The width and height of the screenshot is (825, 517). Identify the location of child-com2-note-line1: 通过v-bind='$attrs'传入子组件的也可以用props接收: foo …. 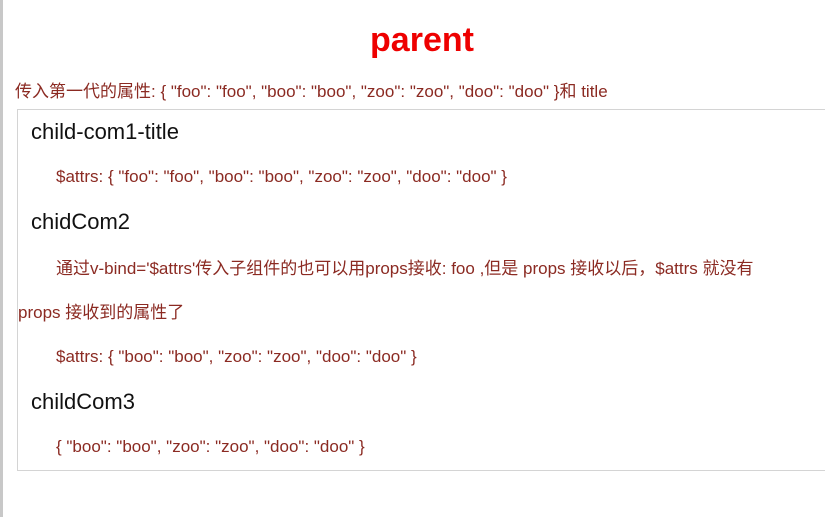
(405, 268).